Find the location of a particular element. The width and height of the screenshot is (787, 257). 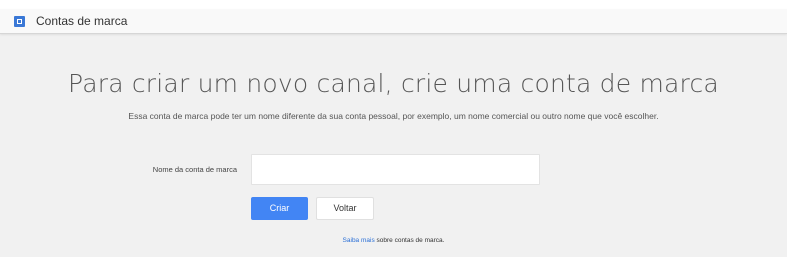

header-title: Contas de marca is located at coordinates (82, 21).